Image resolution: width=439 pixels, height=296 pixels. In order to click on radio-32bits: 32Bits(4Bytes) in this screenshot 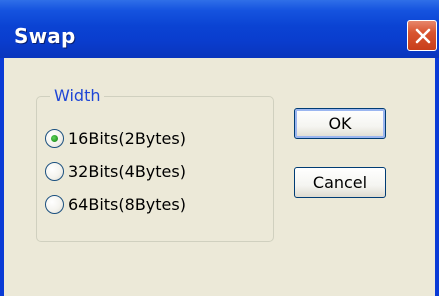, I will do `click(115, 171)`.